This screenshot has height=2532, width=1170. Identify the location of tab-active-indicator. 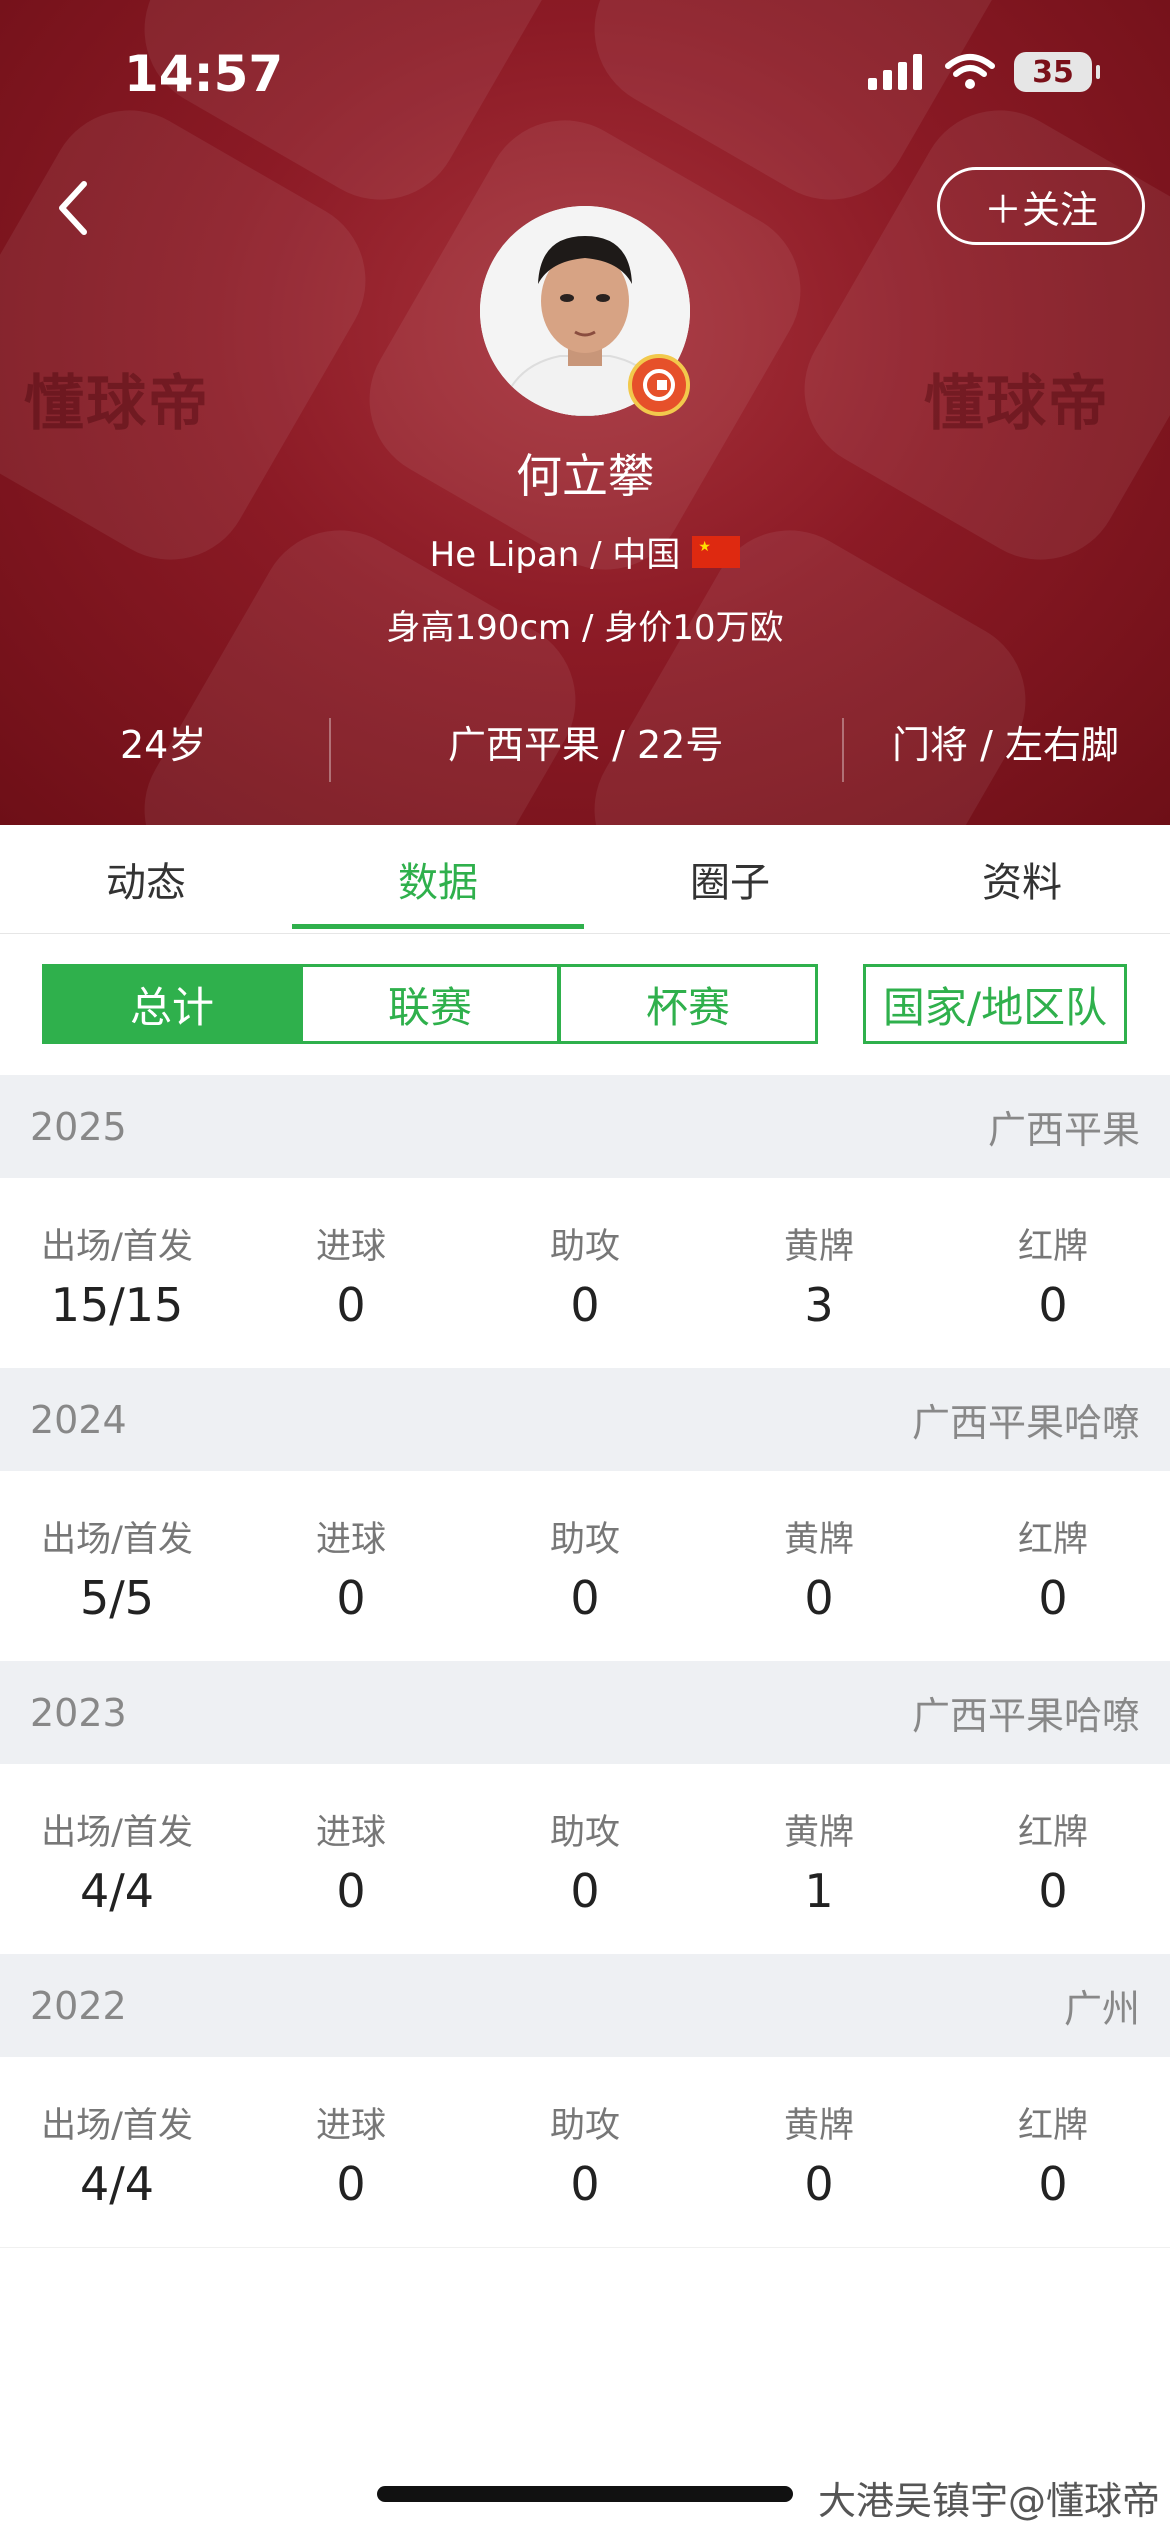
(438, 926).